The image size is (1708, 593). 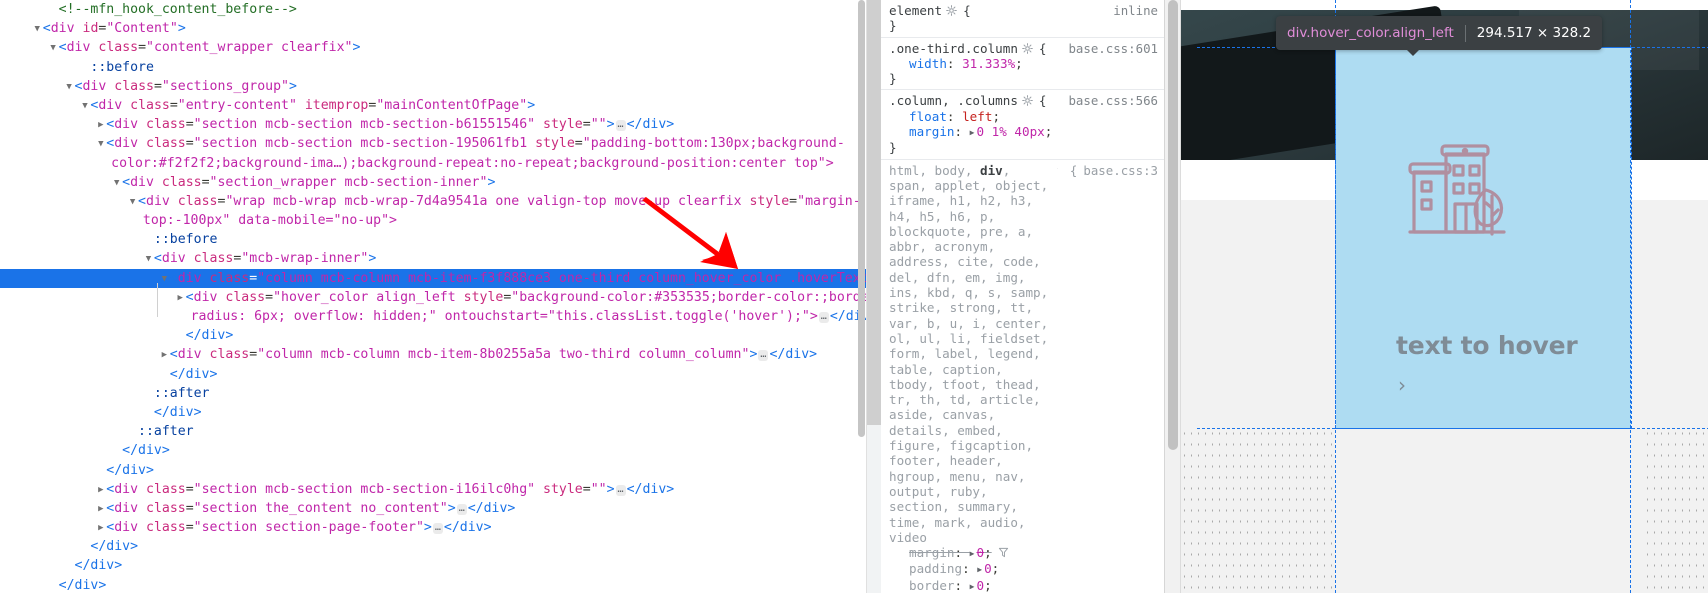 I want to click on style-declaration: float: left;, so click(x=1022, y=116).